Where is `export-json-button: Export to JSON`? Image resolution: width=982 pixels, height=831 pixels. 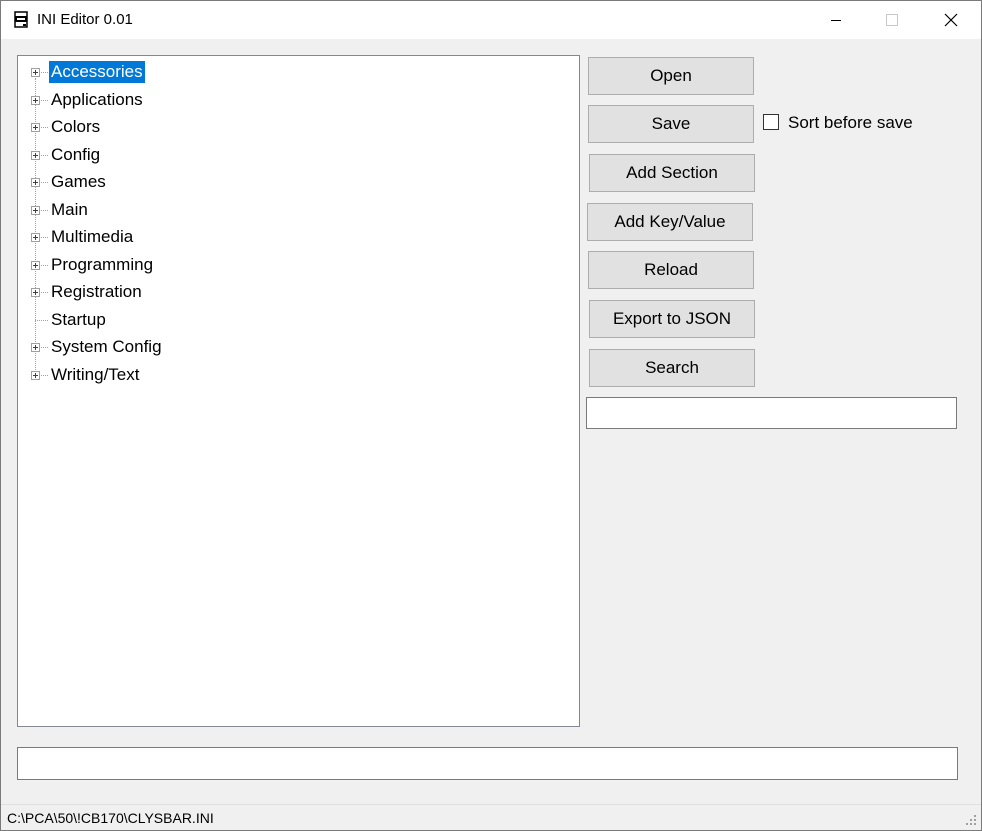
export-json-button: Export to JSON is located at coordinates (672, 319).